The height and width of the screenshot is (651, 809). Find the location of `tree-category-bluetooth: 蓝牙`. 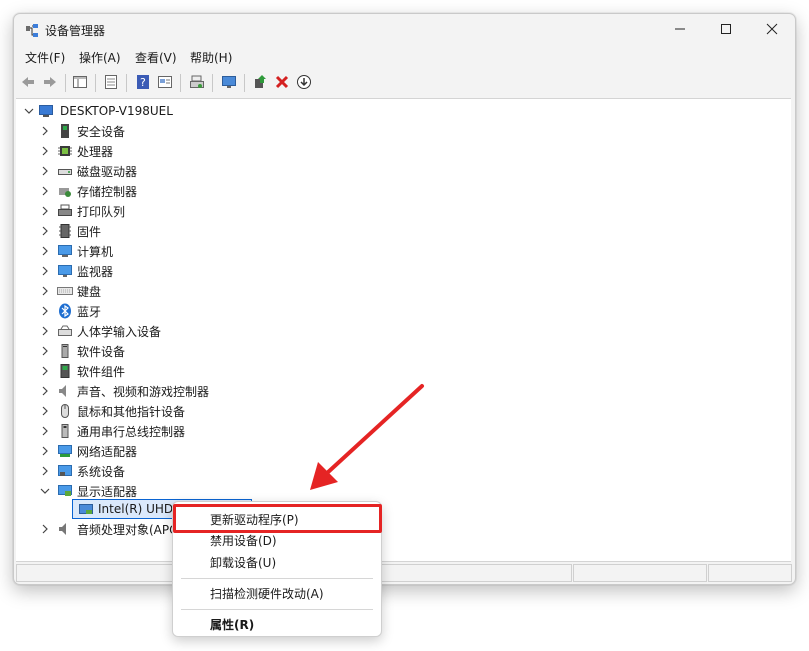

tree-category-bluetooth: 蓝牙 is located at coordinates (70, 311).